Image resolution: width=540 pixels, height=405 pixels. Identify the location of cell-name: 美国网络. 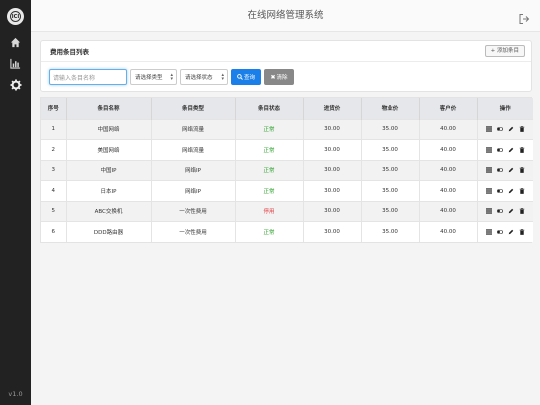
(109, 149).